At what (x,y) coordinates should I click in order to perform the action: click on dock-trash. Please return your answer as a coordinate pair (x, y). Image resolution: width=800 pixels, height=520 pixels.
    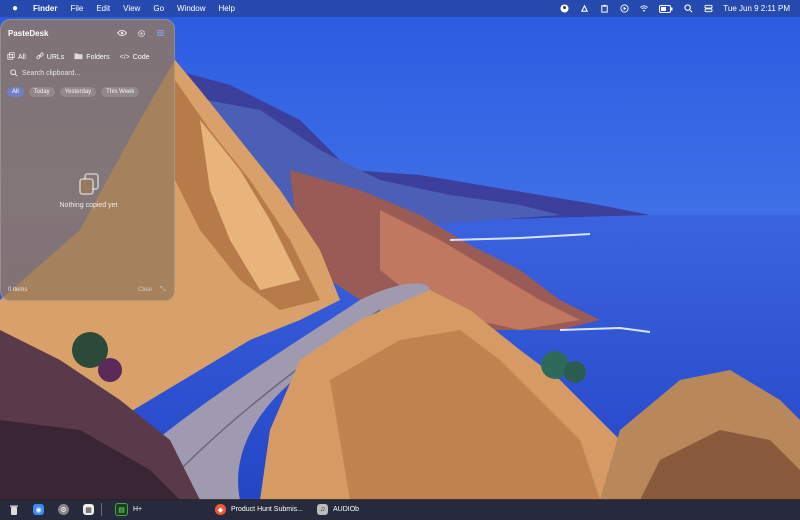
    Looking at the image, I should click on (13, 509).